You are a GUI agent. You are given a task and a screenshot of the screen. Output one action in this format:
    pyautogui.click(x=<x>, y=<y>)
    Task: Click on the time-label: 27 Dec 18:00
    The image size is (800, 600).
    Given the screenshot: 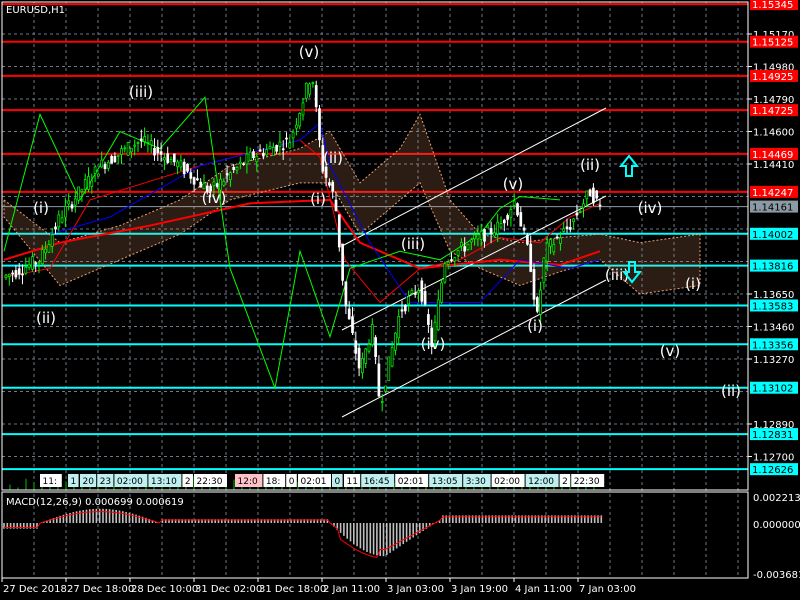 What is the action you would take?
    pyautogui.click(x=100, y=589)
    